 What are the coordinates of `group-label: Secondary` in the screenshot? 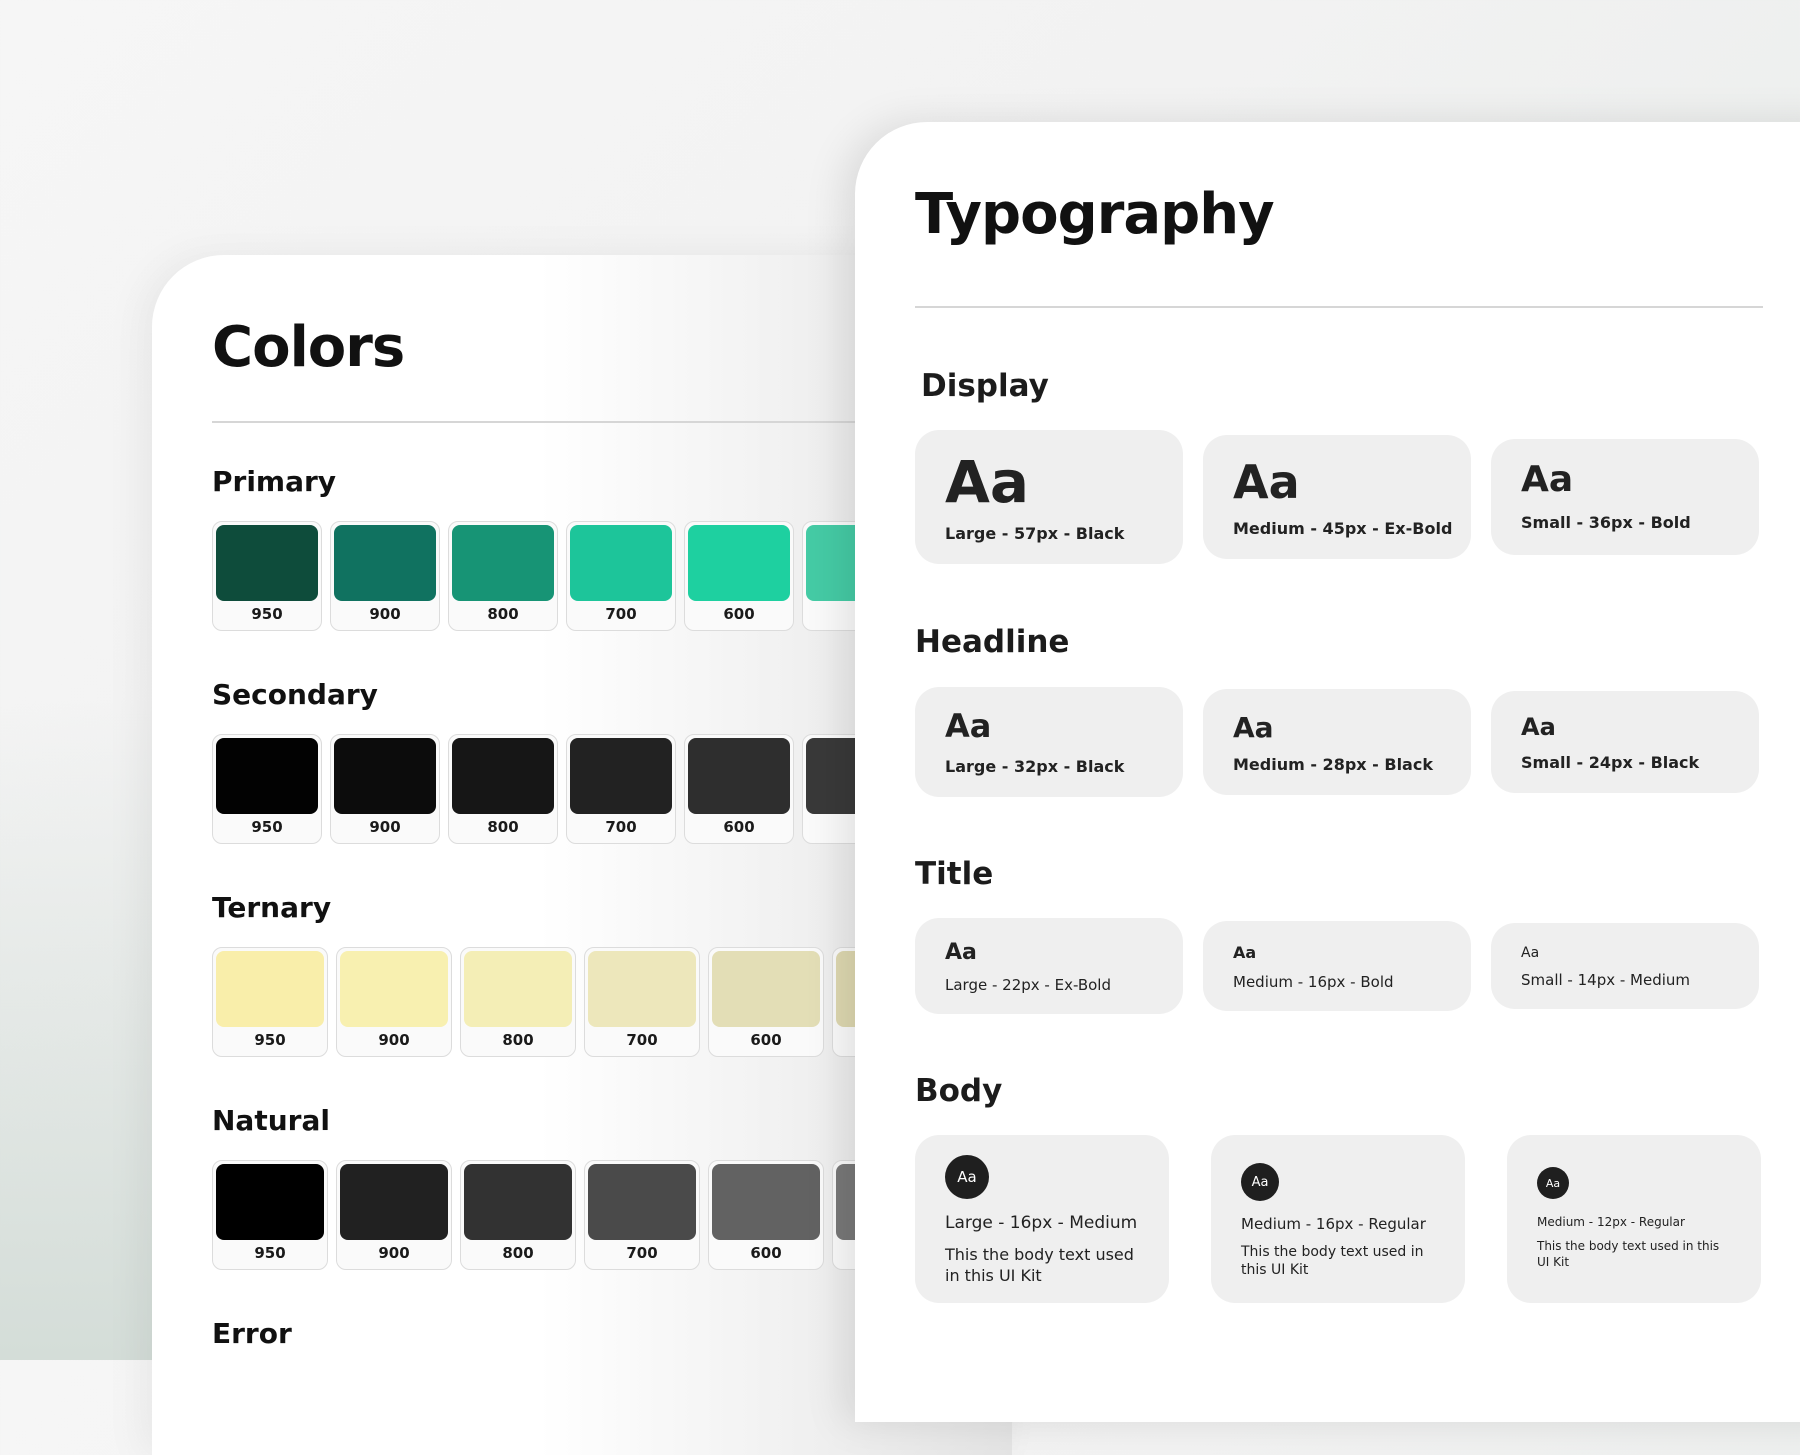 It's located at (295, 694).